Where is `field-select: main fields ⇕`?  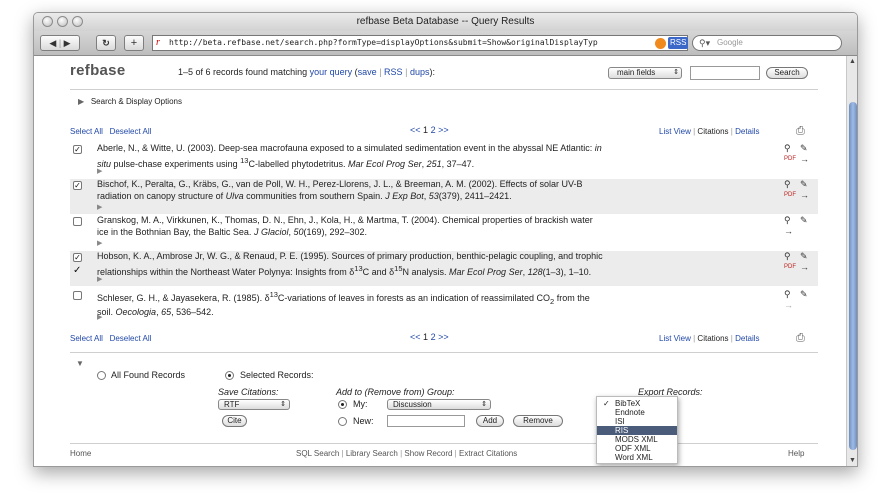 field-select: main fields ⇕ is located at coordinates (645, 73).